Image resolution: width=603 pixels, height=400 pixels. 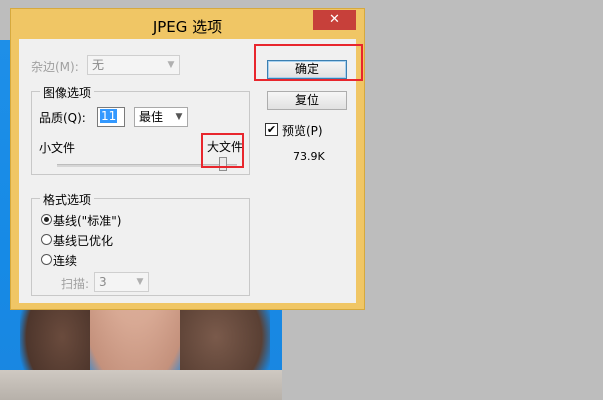 I want to click on preview-checkbox: ✔, so click(x=271, y=129).